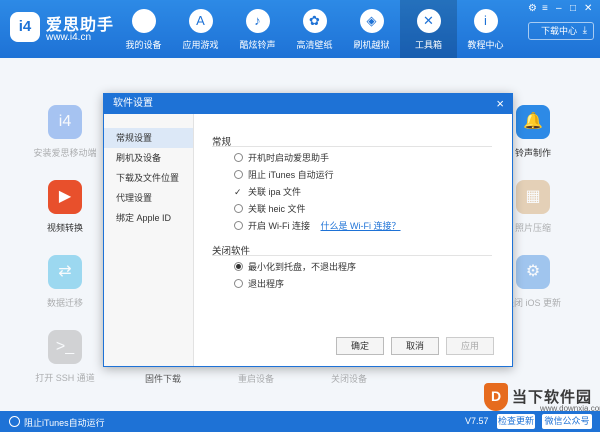 The image size is (600, 432). I want to click on tab-flash-device: 刷机及设备, so click(148, 158).